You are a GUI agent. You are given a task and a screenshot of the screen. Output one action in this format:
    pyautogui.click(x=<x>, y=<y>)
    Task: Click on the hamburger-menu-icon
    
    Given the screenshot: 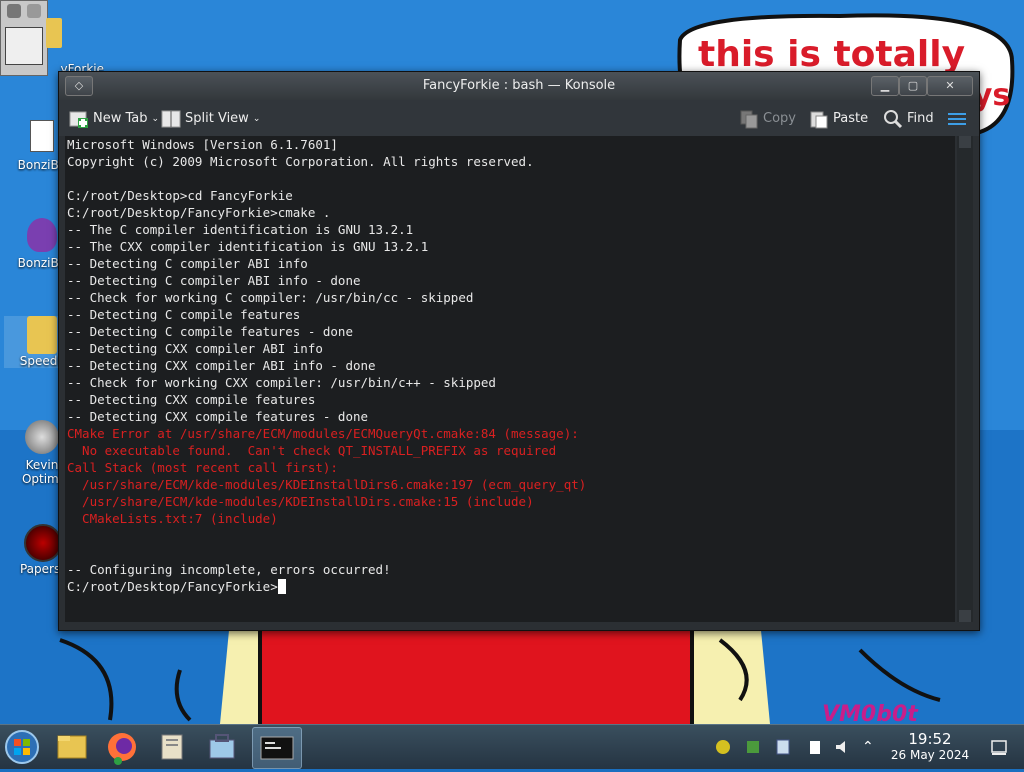 What is the action you would take?
    pyautogui.click(x=957, y=119)
    